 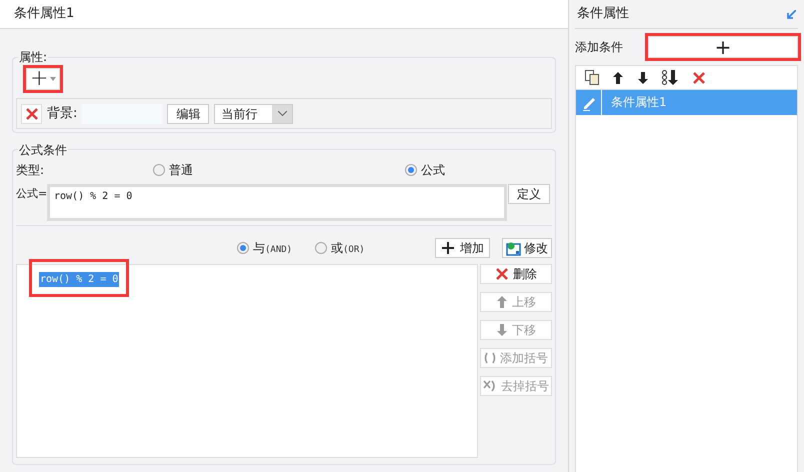 I want to click on add-dropdown-button: +, so click(x=43, y=79).